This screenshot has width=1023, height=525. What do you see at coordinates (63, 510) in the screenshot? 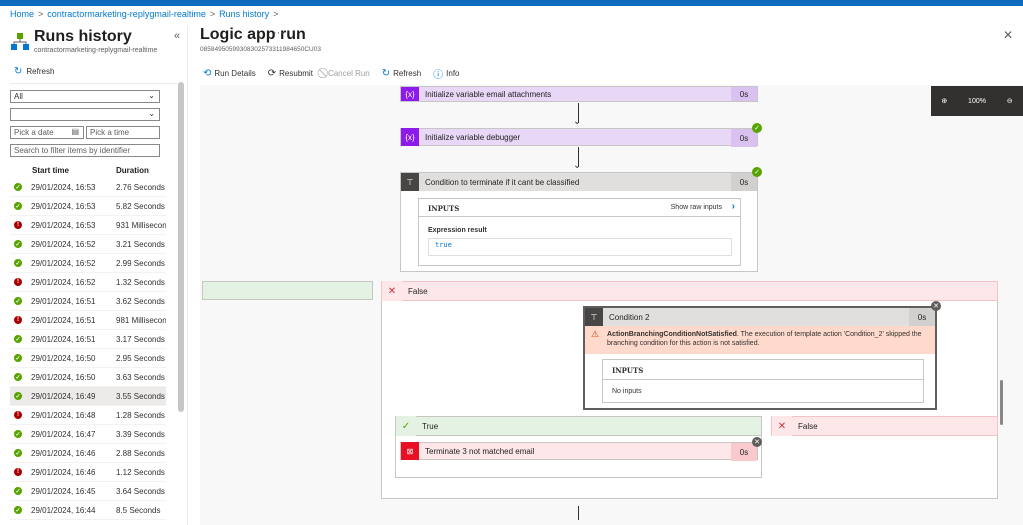
I see `run-start-time: 29/01/2024, 16:44` at bounding box center [63, 510].